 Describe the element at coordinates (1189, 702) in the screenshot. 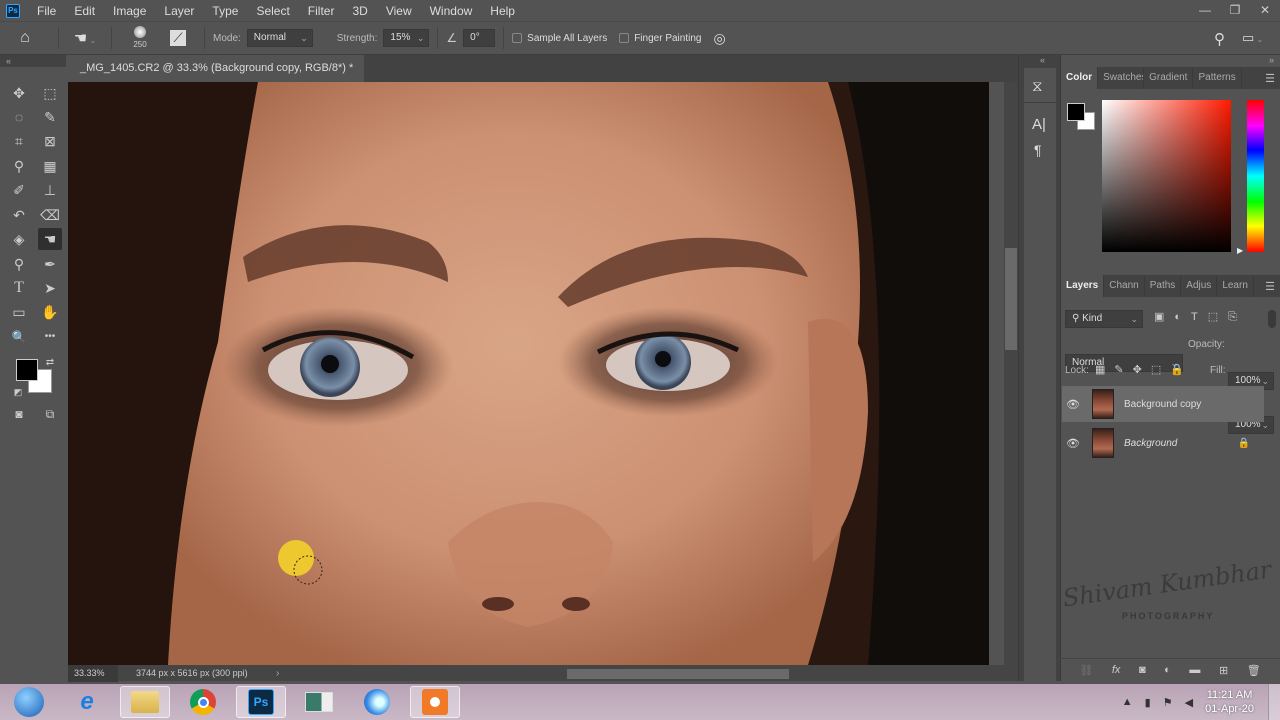

I see `volume-icon: ◀` at that location.